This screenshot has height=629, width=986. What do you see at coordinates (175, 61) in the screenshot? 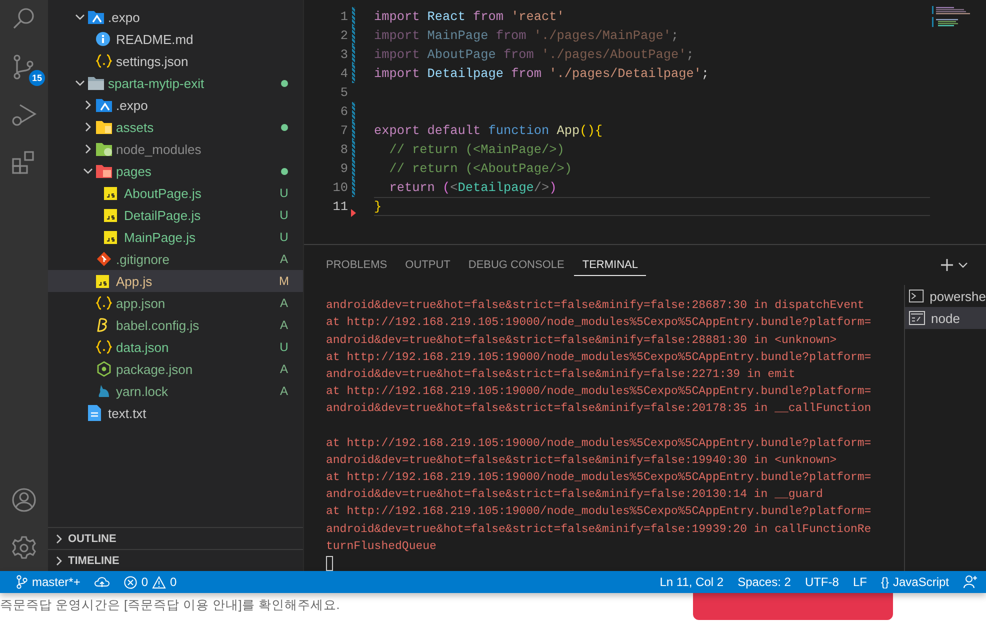
I see `file-tree-item: settings.json` at bounding box center [175, 61].